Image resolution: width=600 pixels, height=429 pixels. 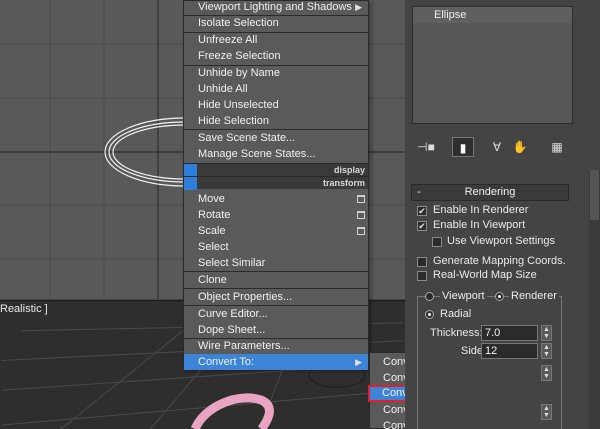 I want to click on menu-item-viewport-lighting: Viewport Lighting and Shadows ▶, so click(x=276, y=7).